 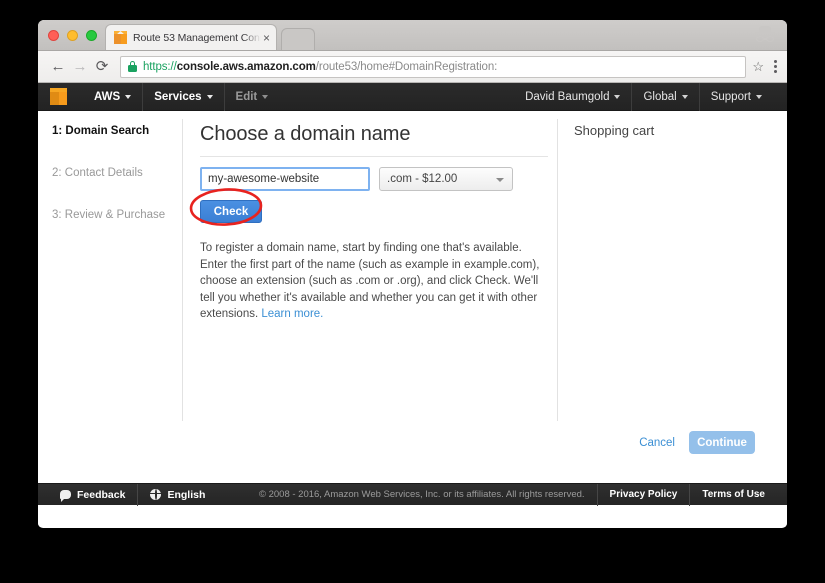 I want to click on divider-right, so click(x=557, y=270).